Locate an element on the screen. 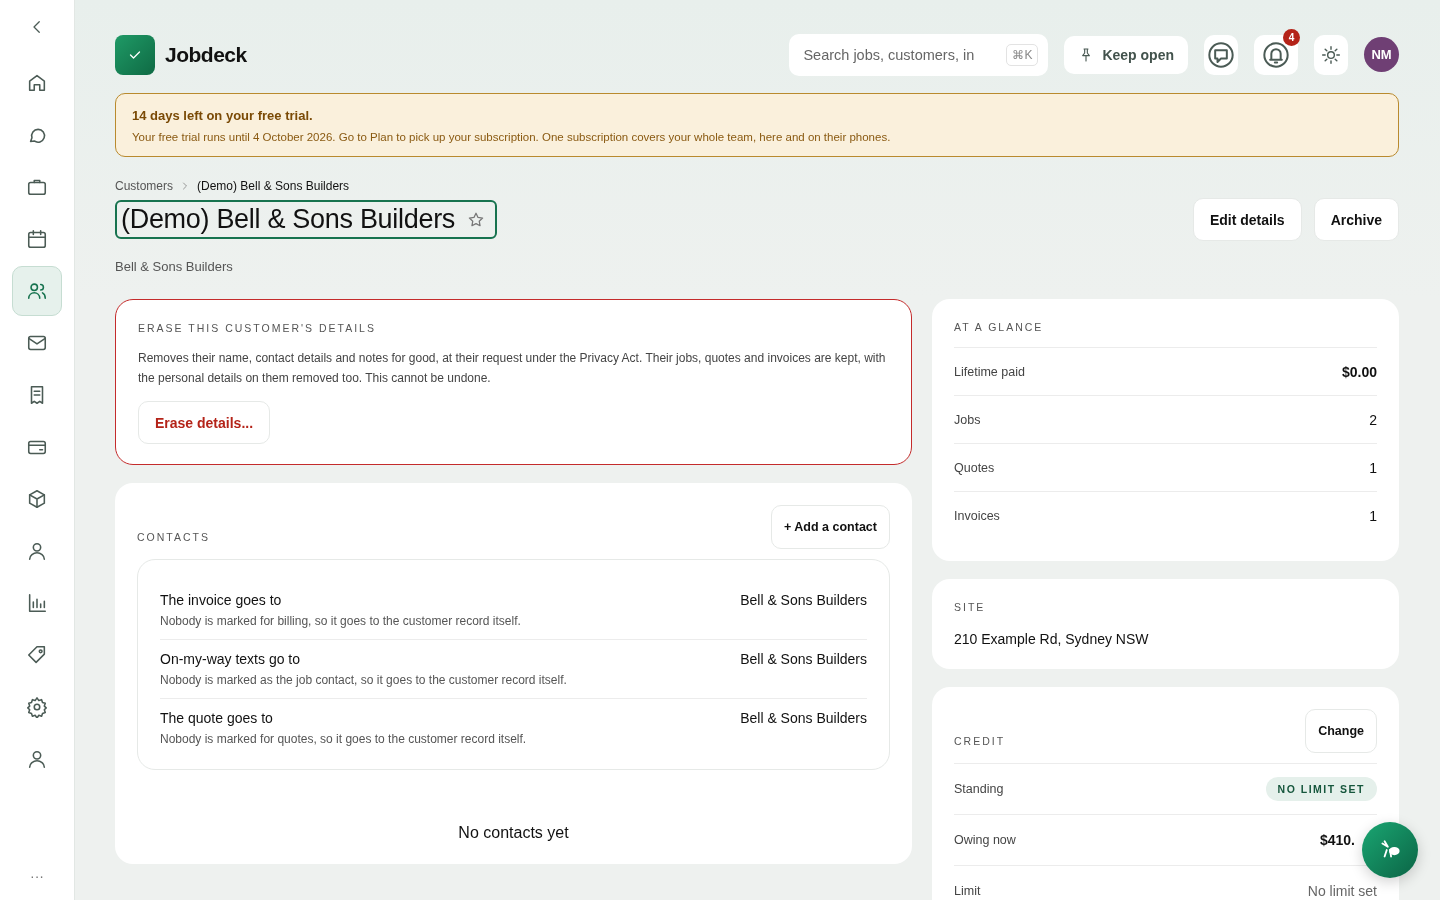 The height and width of the screenshot is (900, 1440). route-note: Nobody is marked for billing, so it goes to the customer record itself. is located at coordinates (340, 621).